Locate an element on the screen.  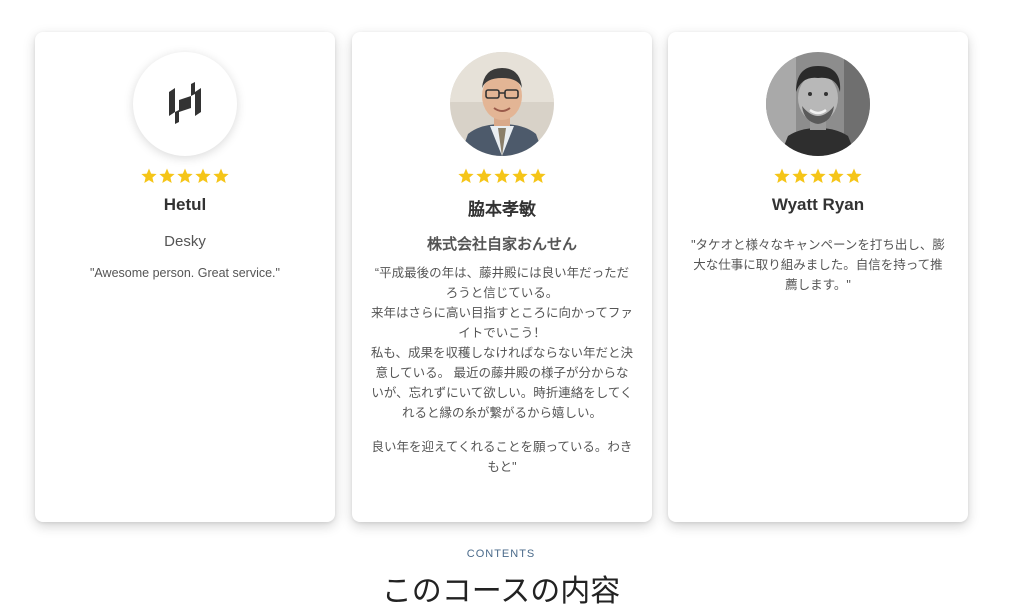
section-title: このコースの内容 is located at coordinates (501, 591).